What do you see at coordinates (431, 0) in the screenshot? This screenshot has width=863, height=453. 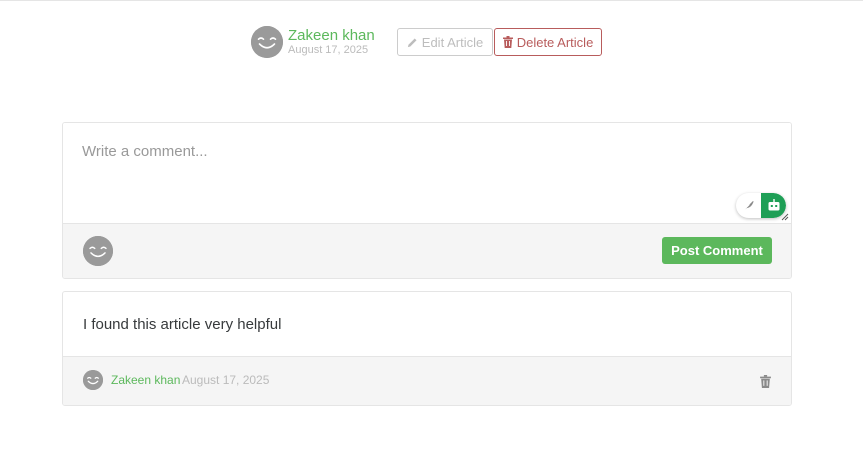 I see `top-divider` at bounding box center [431, 0].